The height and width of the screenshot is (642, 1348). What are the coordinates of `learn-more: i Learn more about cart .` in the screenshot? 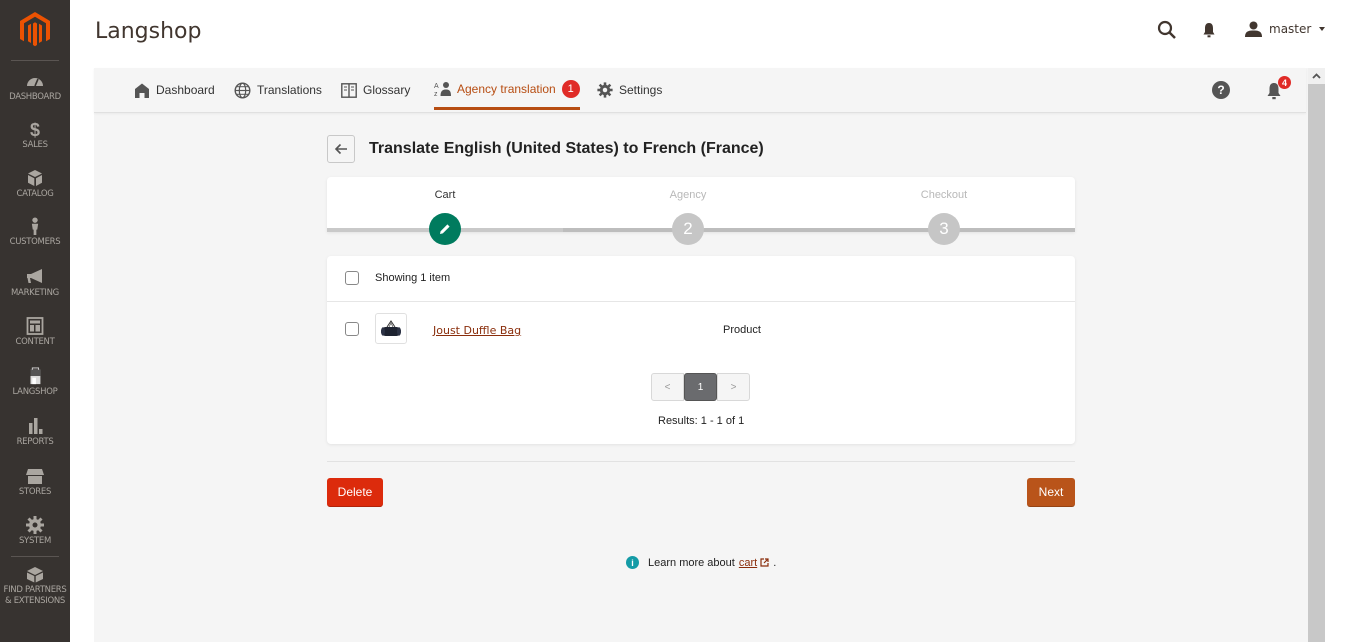 It's located at (701, 562).